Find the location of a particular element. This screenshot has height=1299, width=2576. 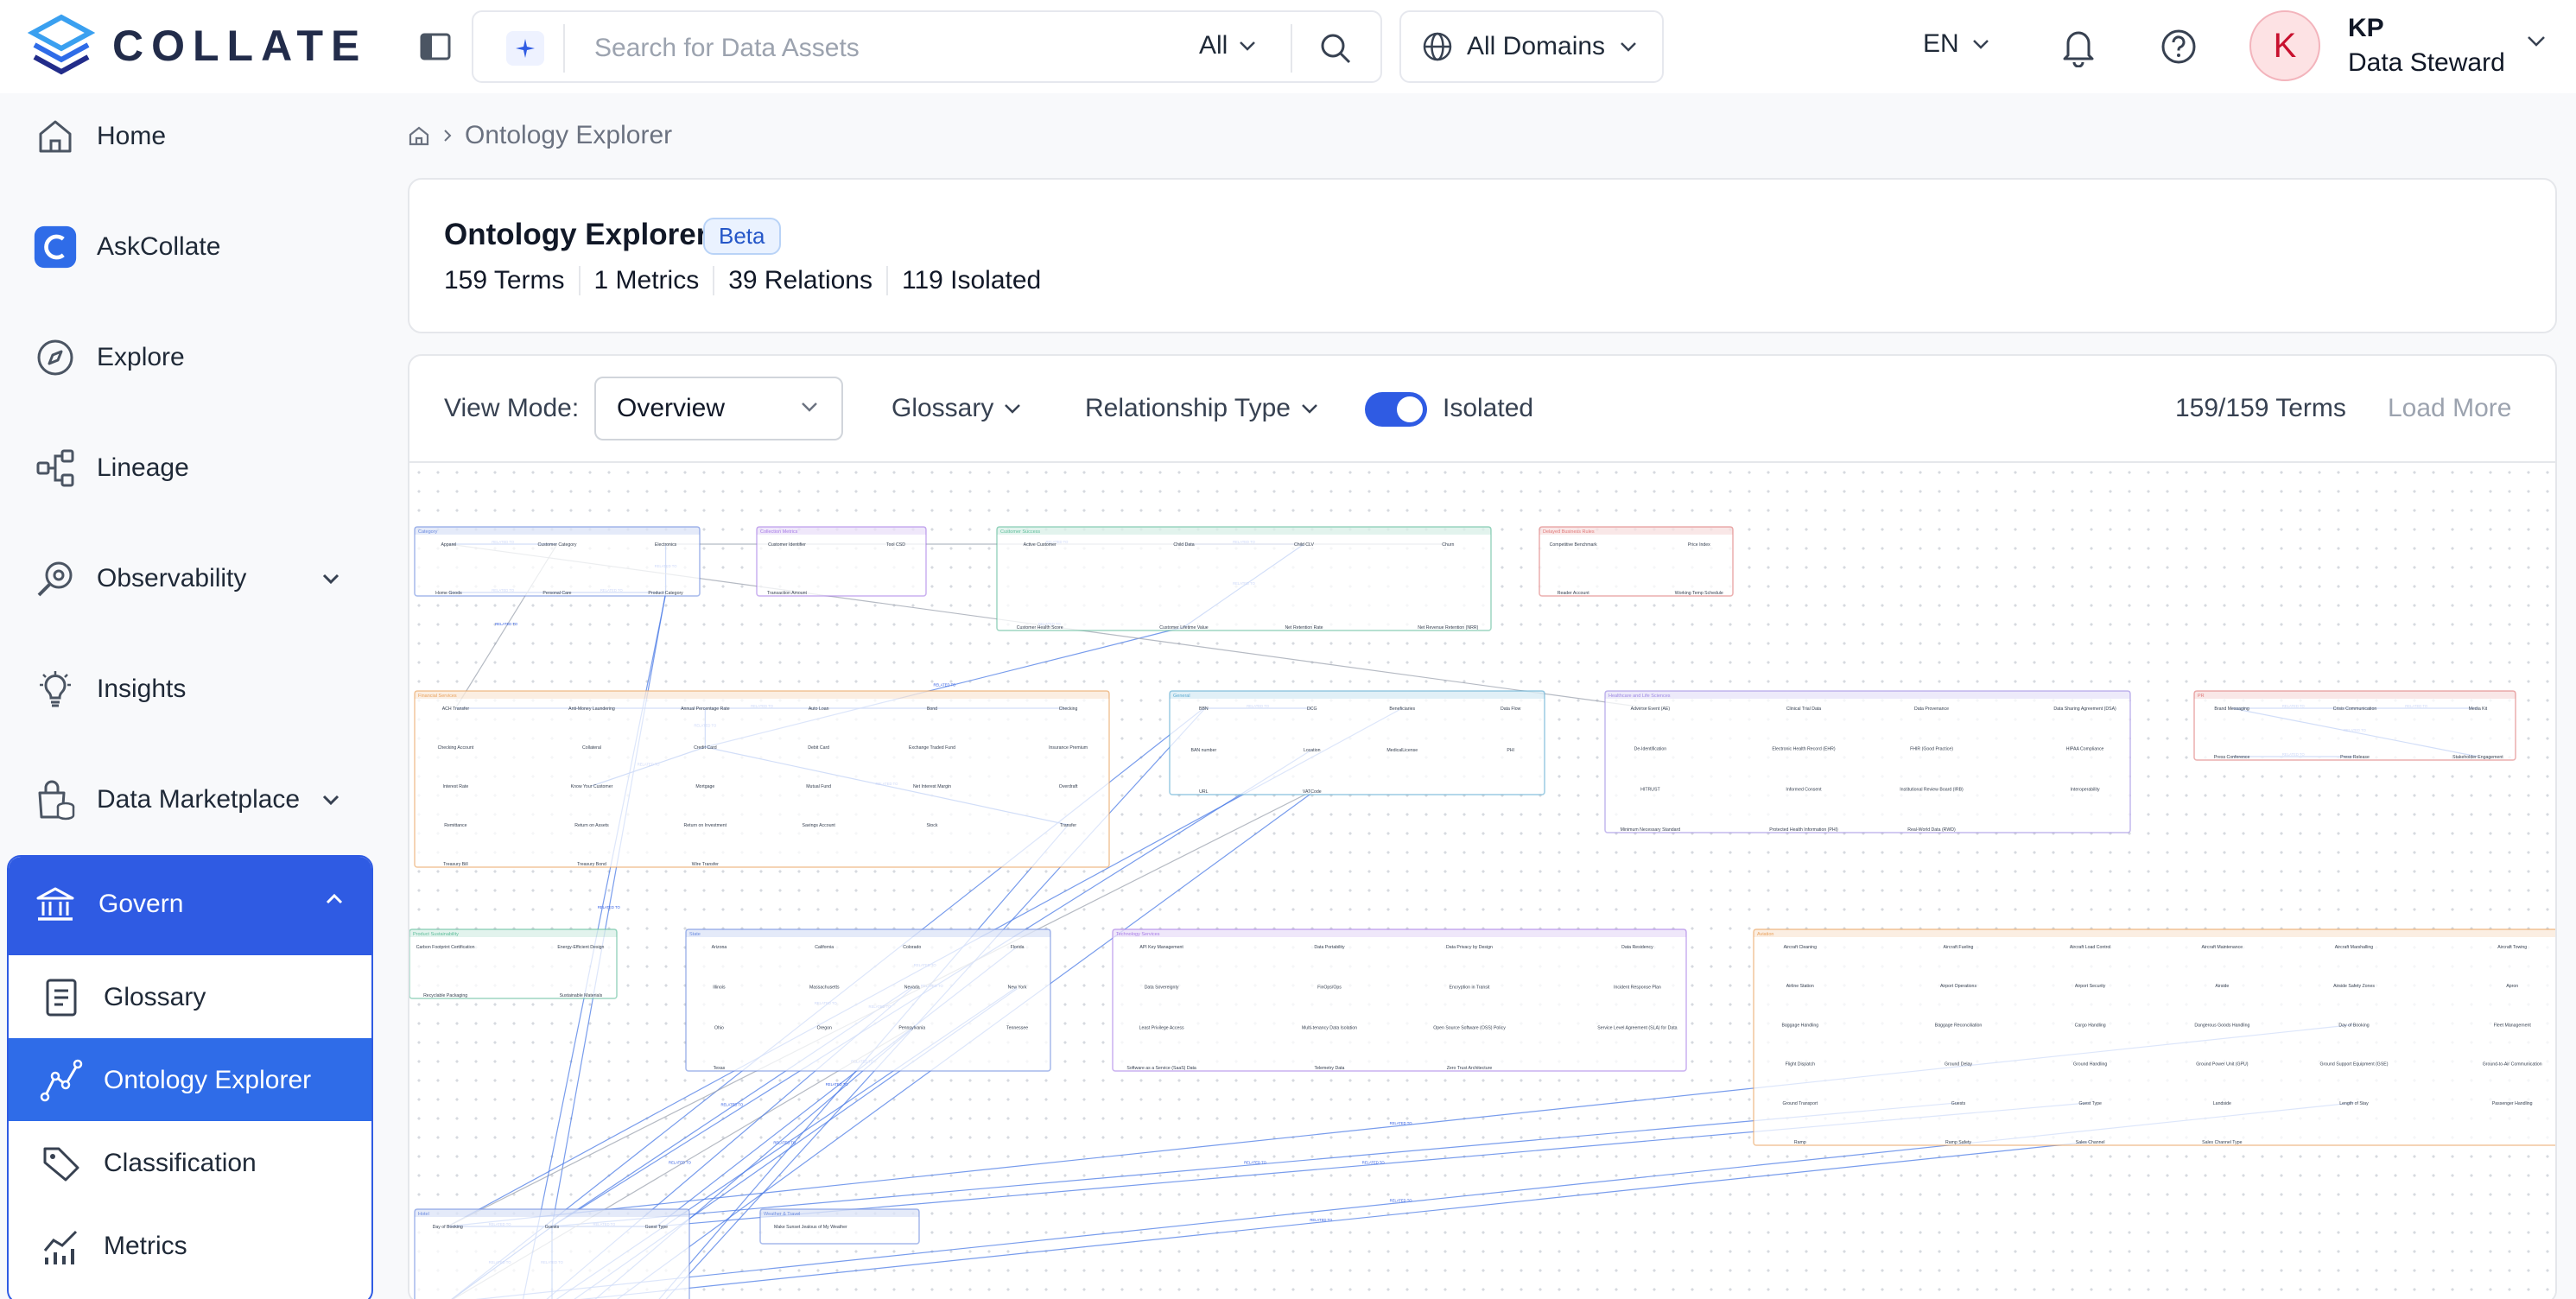

sidebar-item-classification: Classification is located at coordinates (190, 1162).